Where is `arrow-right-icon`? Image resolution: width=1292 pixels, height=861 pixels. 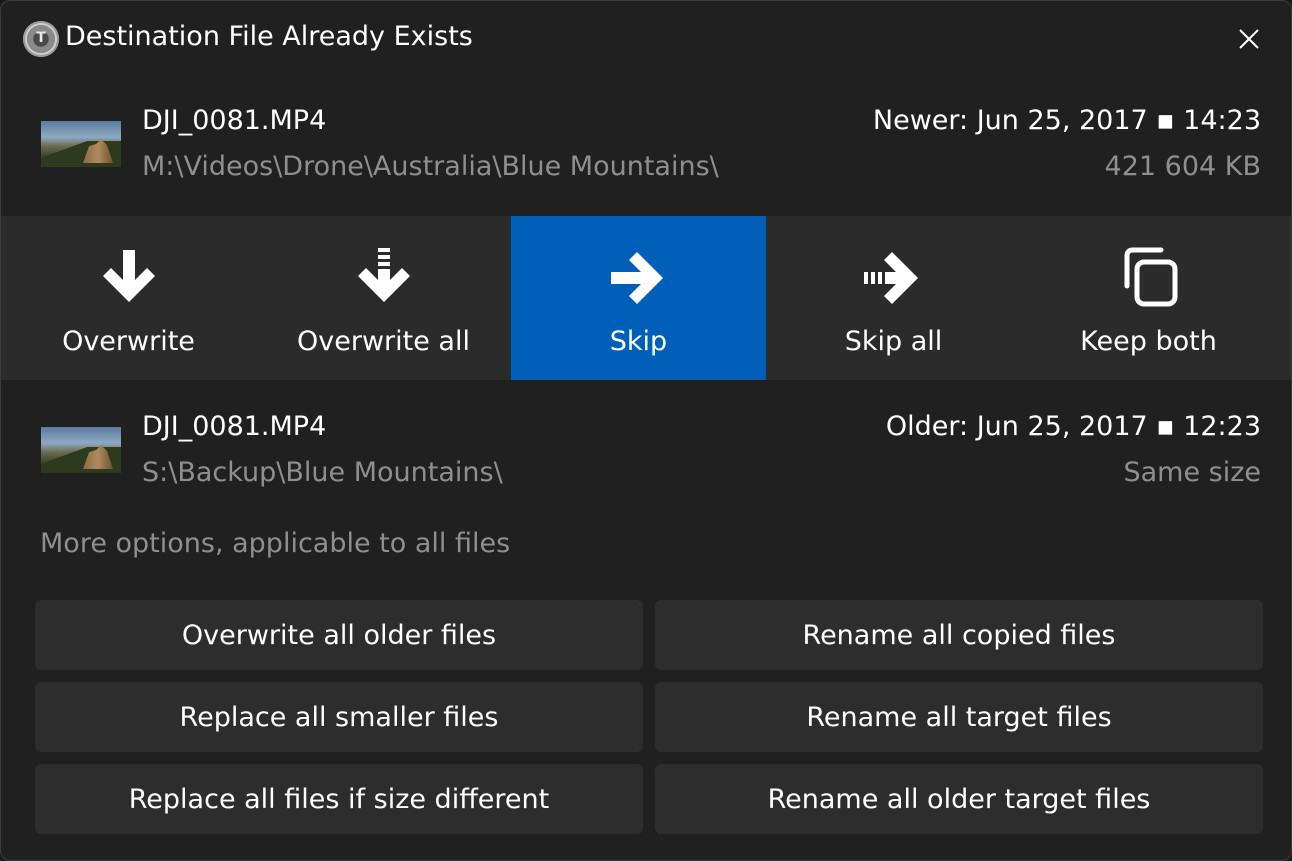 arrow-right-icon is located at coordinates (636, 278).